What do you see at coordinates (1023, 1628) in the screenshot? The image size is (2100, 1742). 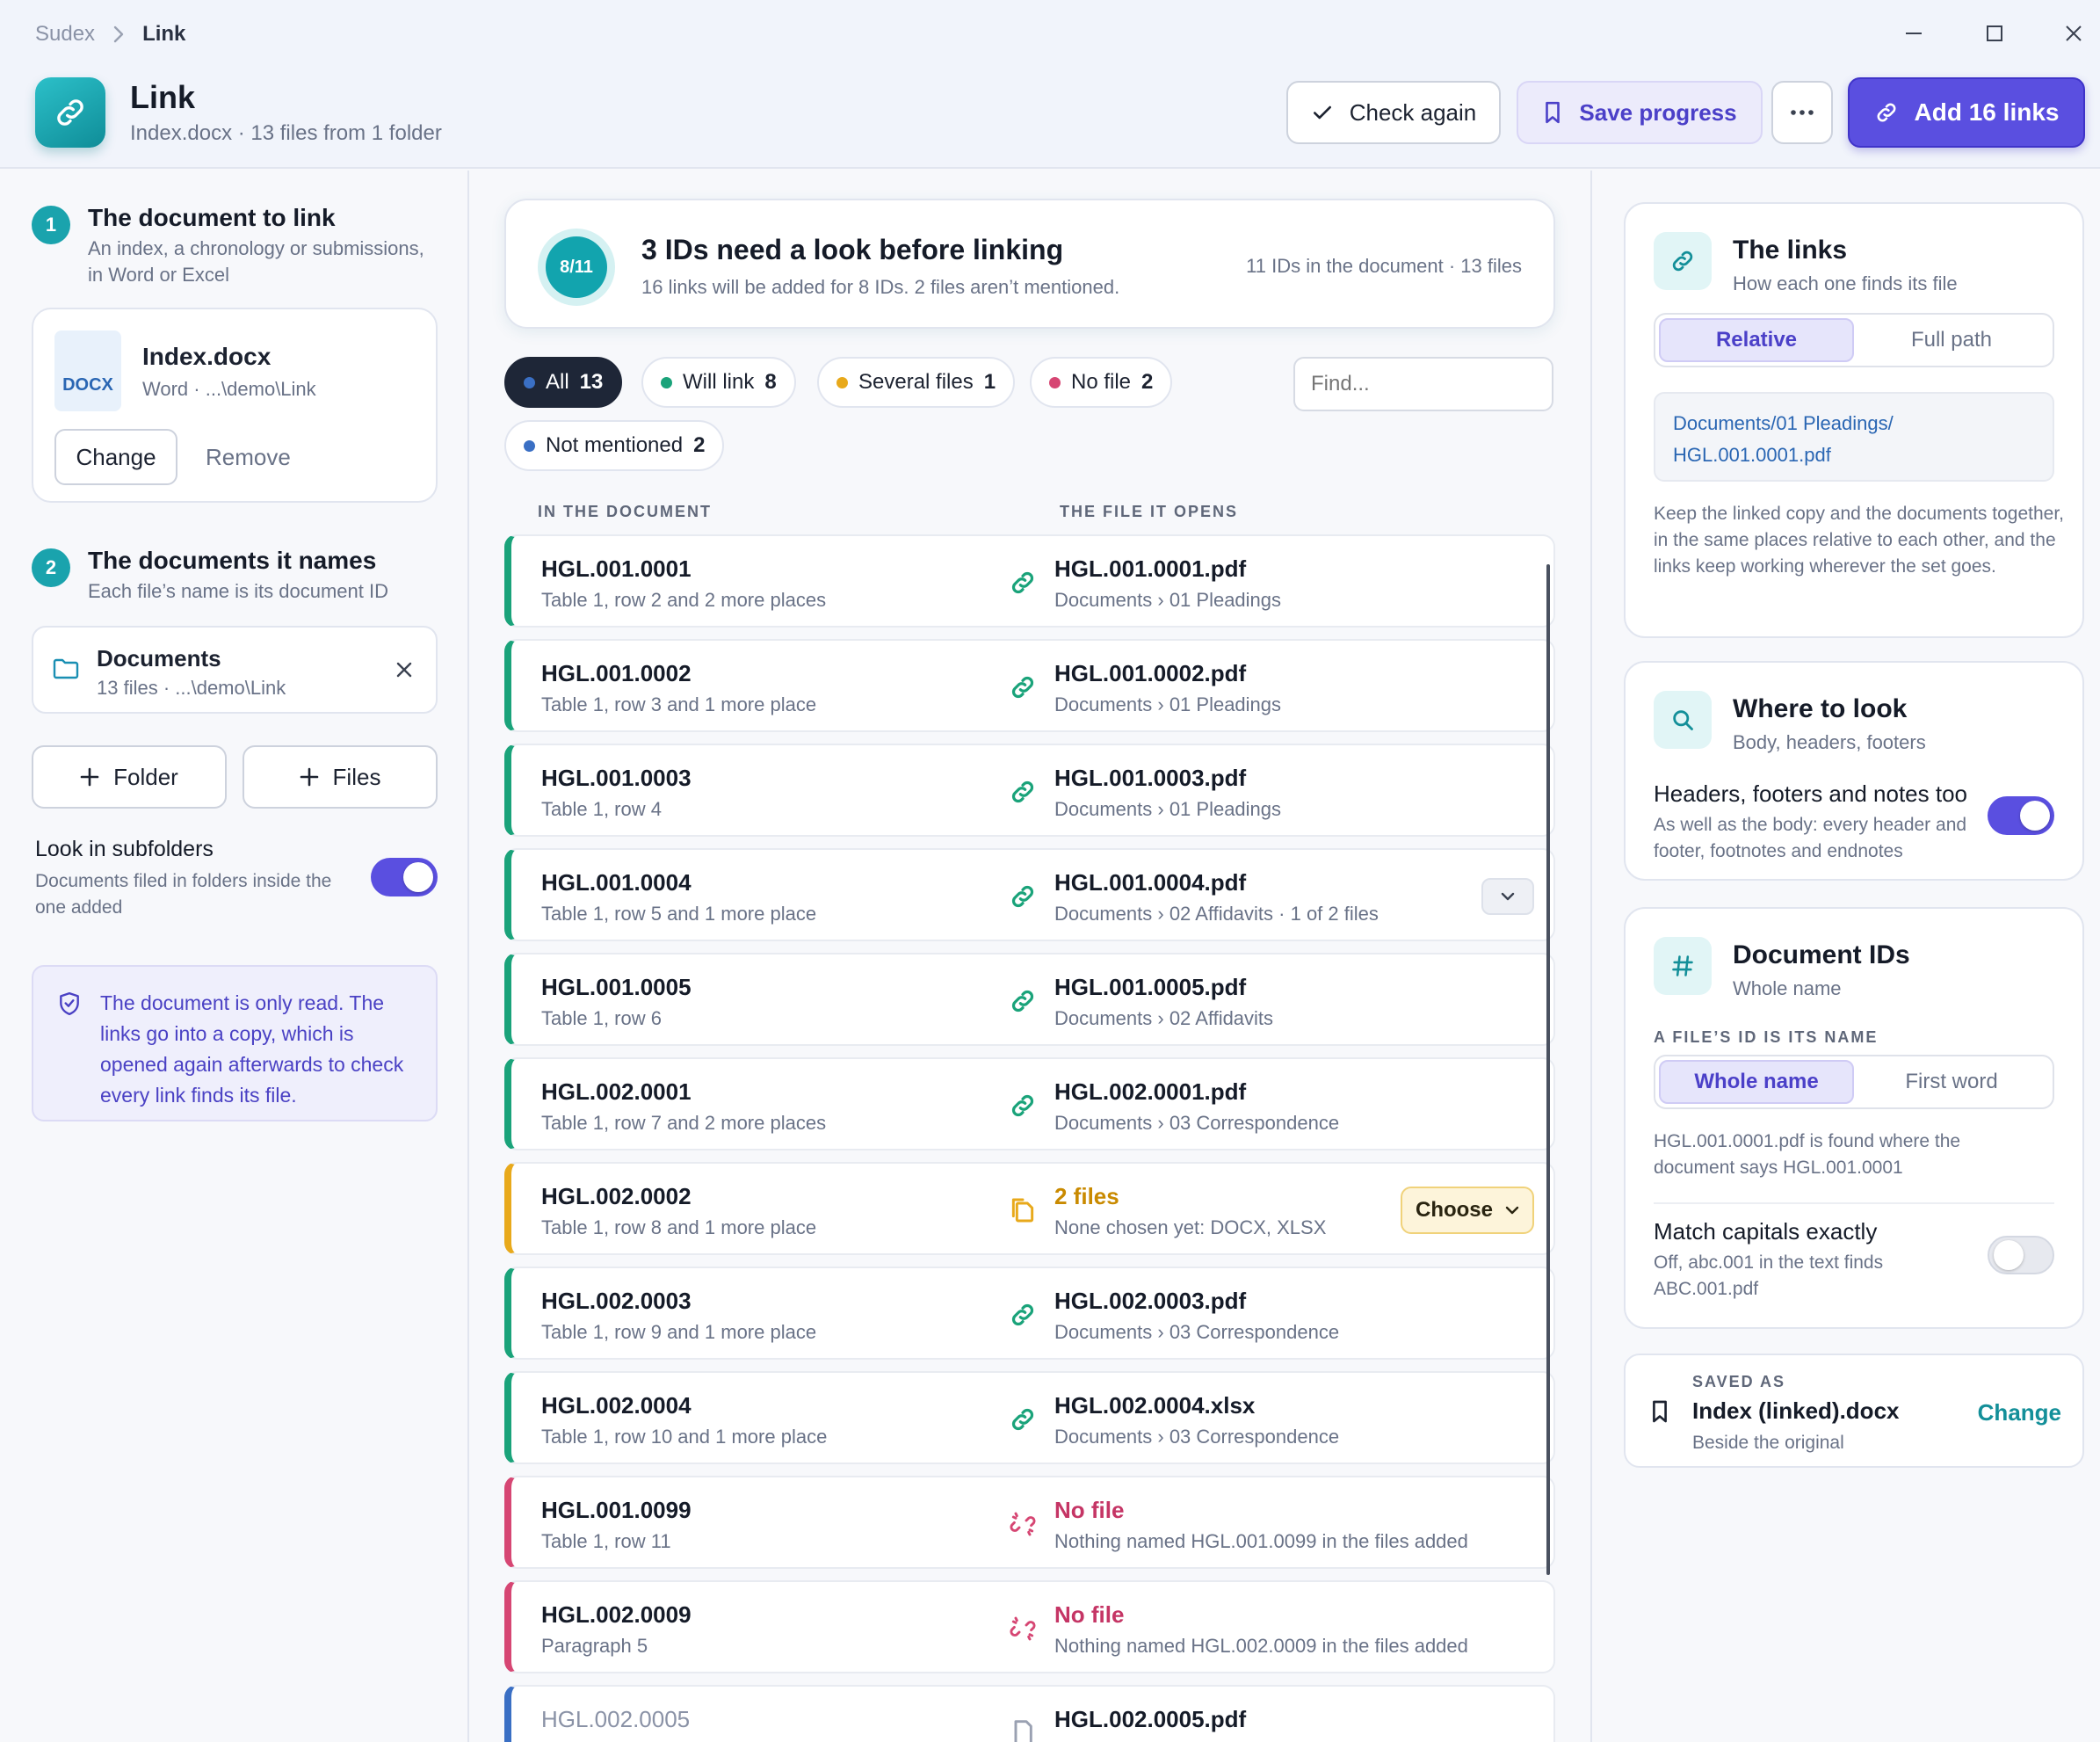 I see `broken-link-icon` at bounding box center [1023, 1628].